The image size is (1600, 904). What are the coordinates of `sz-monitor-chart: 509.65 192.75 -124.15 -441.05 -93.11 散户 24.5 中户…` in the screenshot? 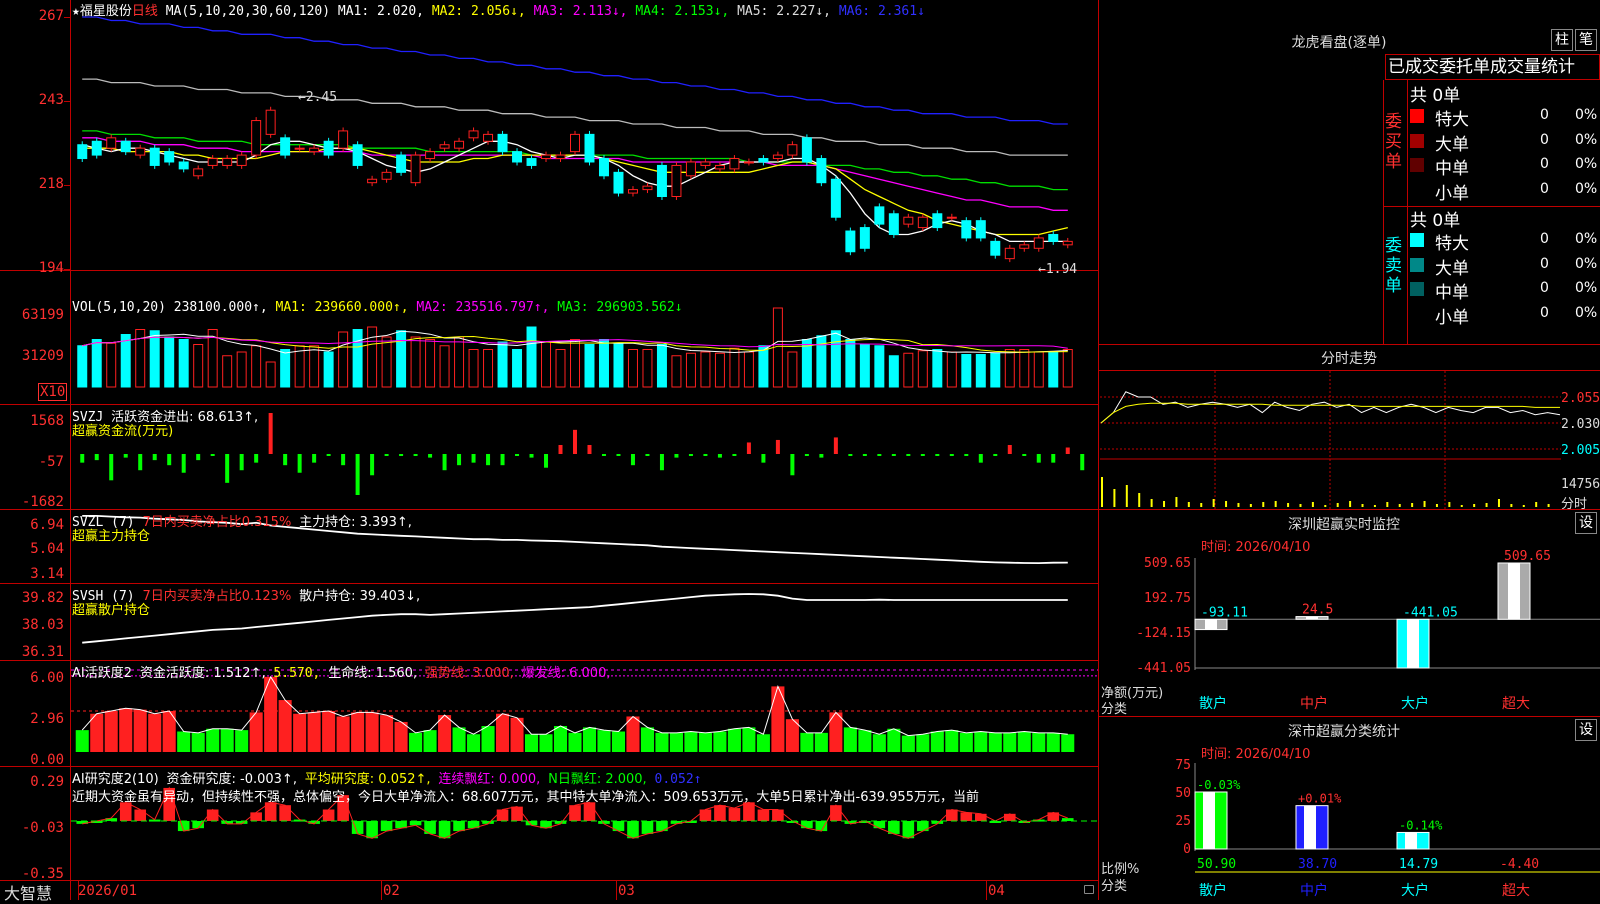 It's located at (1349, 635).